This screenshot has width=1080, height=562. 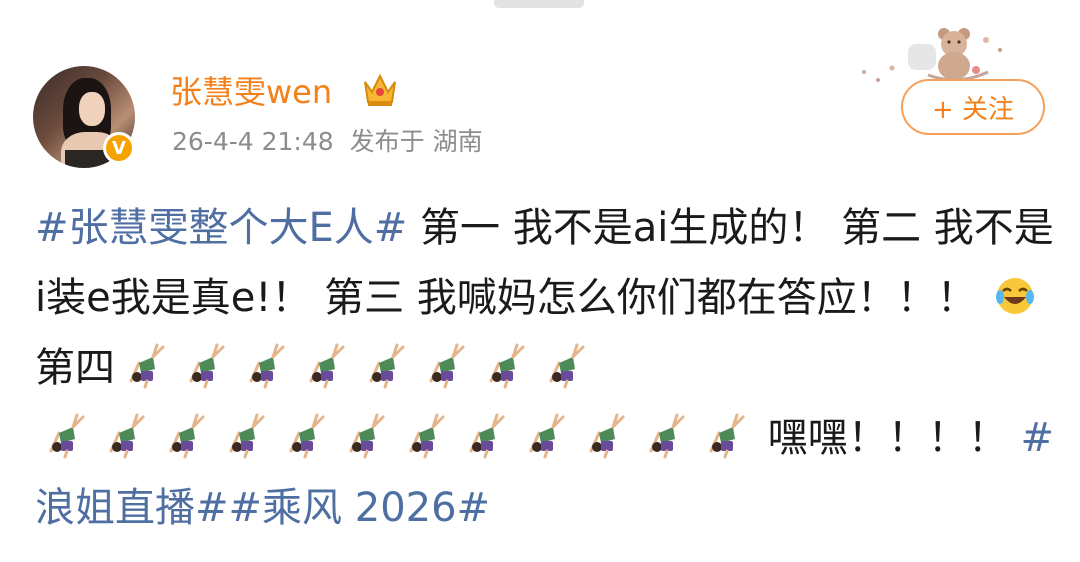 I want to click on follow-button: + 关注, so click(x=973, y=107).